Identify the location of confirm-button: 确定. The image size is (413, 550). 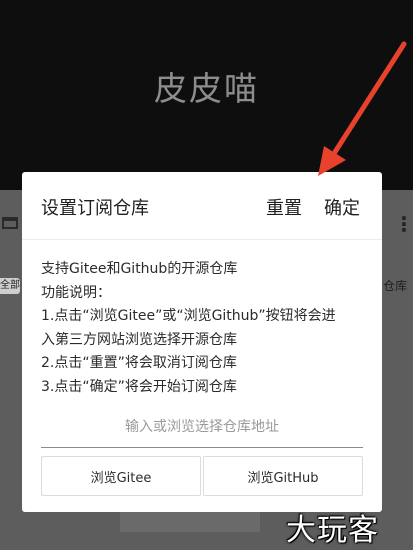
(342, 207).